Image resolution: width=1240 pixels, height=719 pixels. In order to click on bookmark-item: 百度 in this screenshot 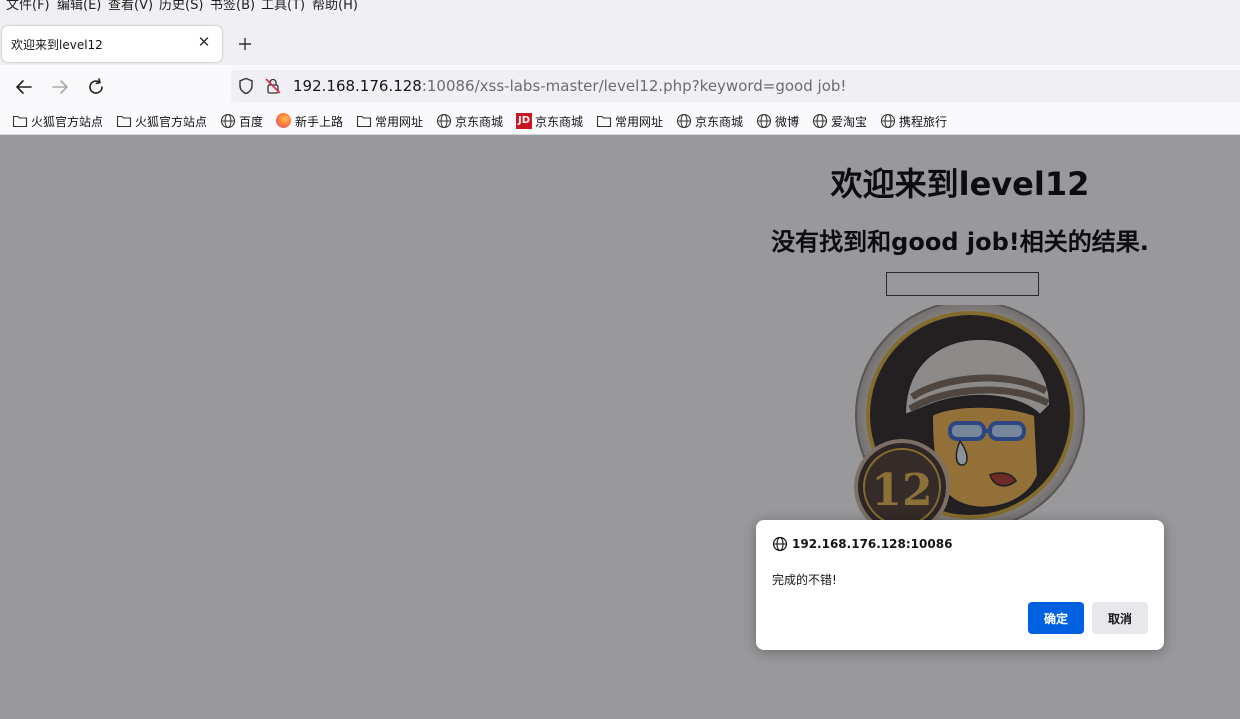, I will do `click(244, 121)`.